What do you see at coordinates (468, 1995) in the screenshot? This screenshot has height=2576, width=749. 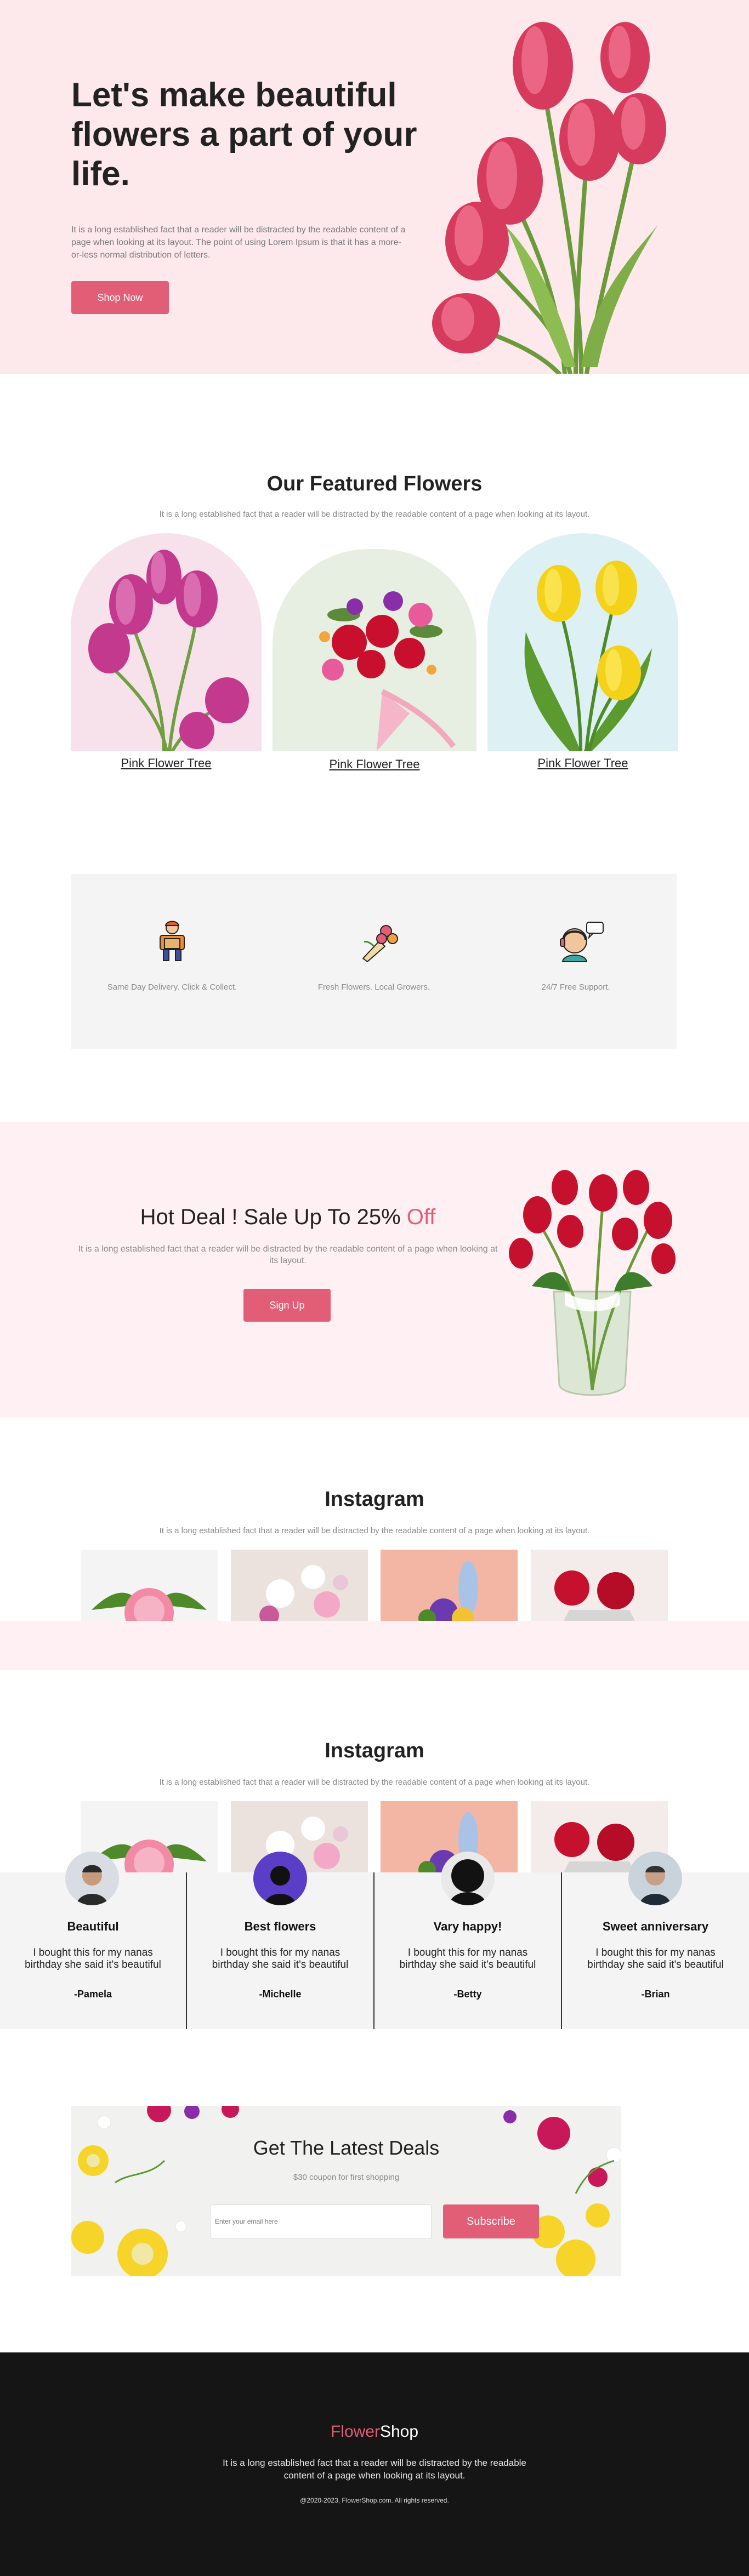 I see `testimonial-name: -Betty` at bounding box center [468, 1995].